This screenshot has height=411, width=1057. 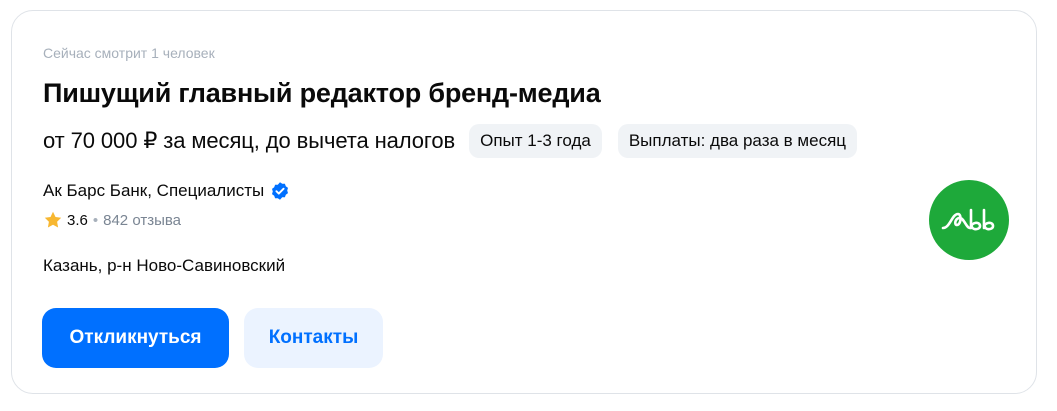 I want to click on vacancy-title: Пишущий главный редактор бренд-медиа, so click(x=322, y=93).